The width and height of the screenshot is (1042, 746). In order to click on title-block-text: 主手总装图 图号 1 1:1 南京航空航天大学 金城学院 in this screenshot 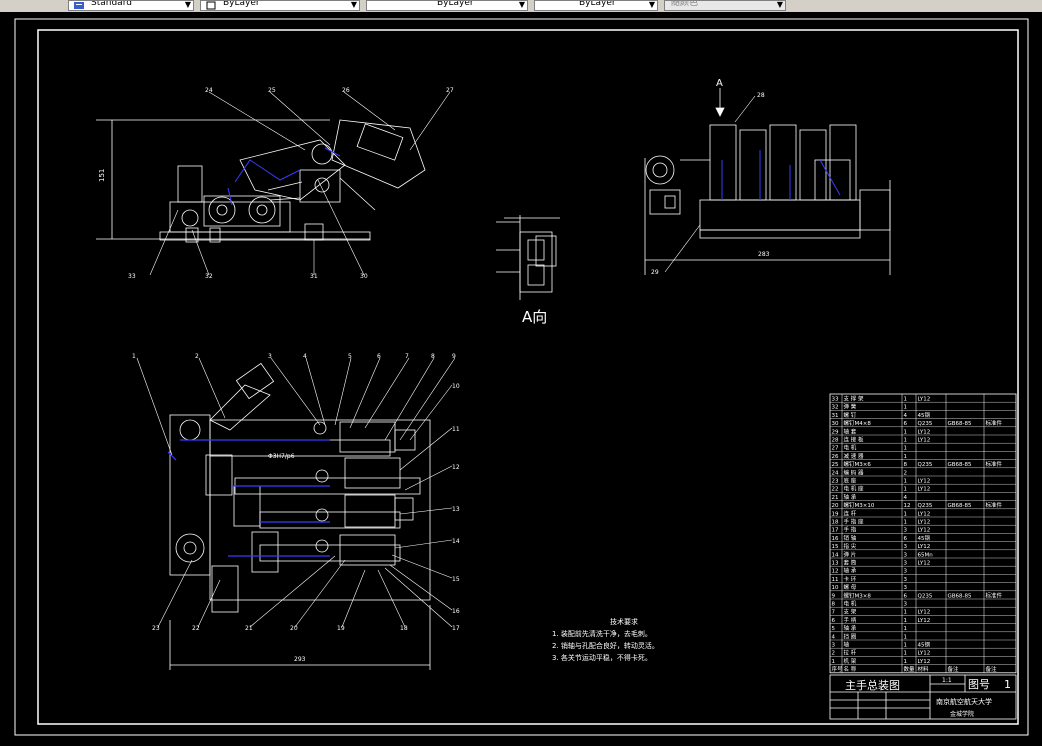, I will do `click(928, 697)`.